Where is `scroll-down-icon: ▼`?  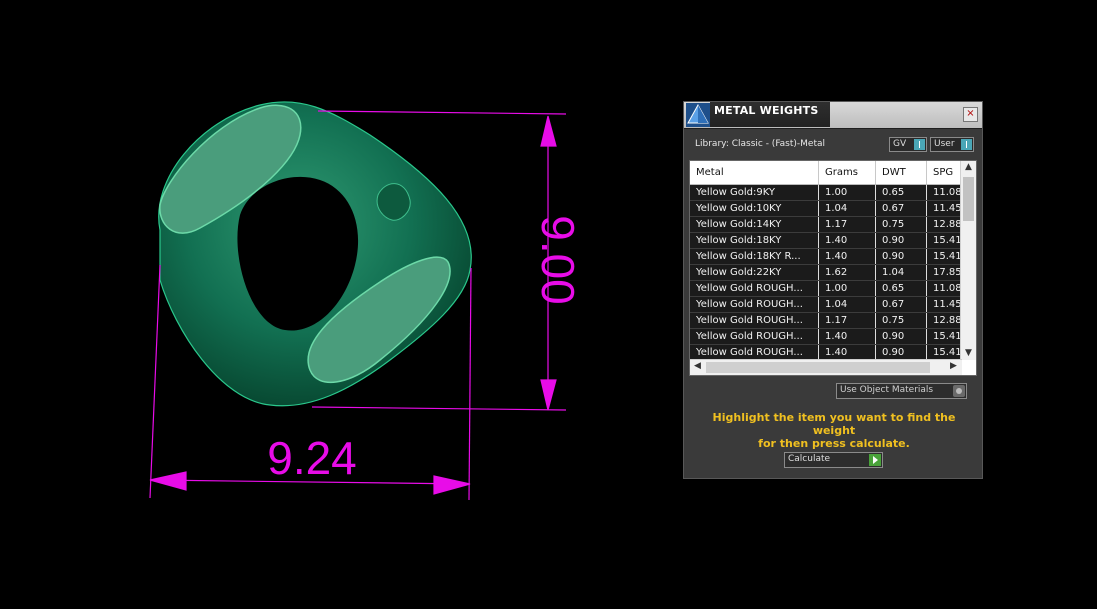 scroll-down-icon: ▼ is located at coordinates (968, 353).